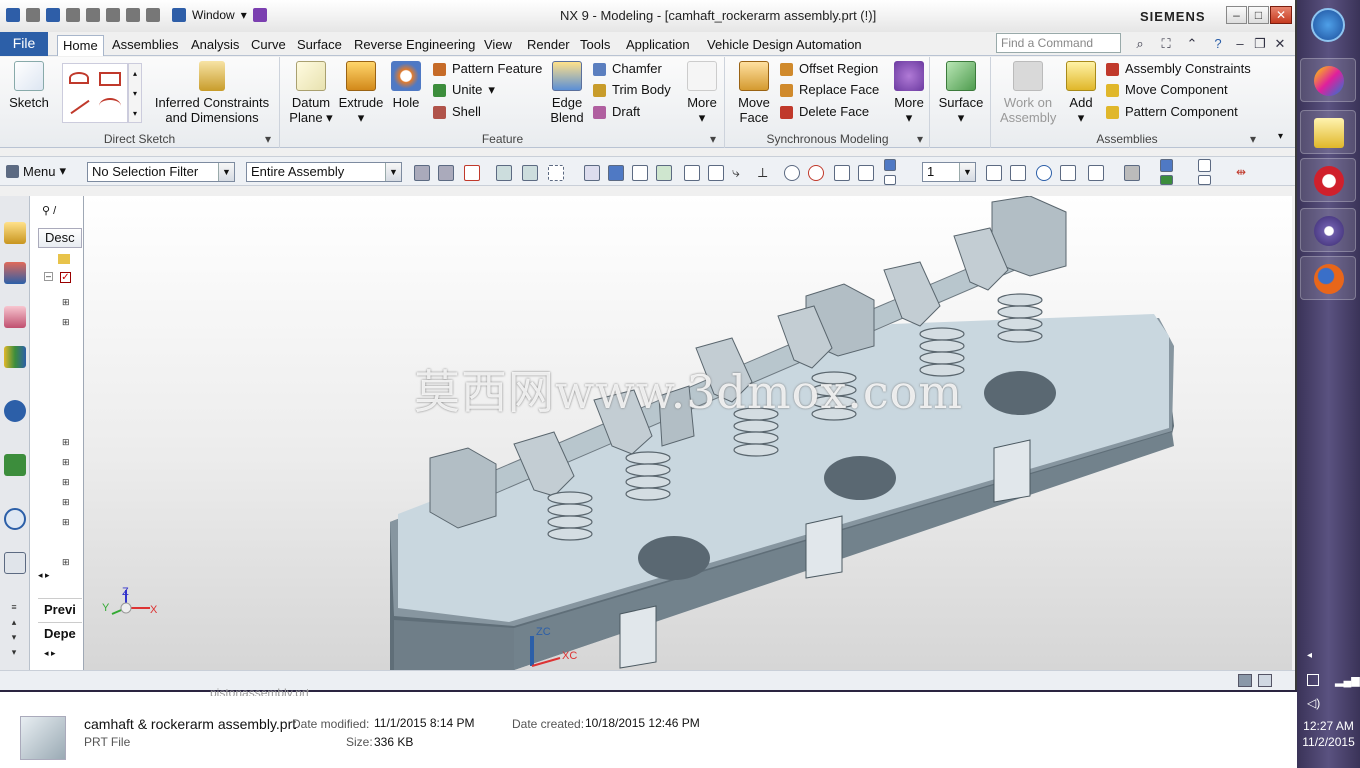 This screenshot has width=1360, height=768. Describe the element at coordinates (1178, 69) in the screenshot. I see `assembly-constraints-button: Assembly Constraints` at that location.